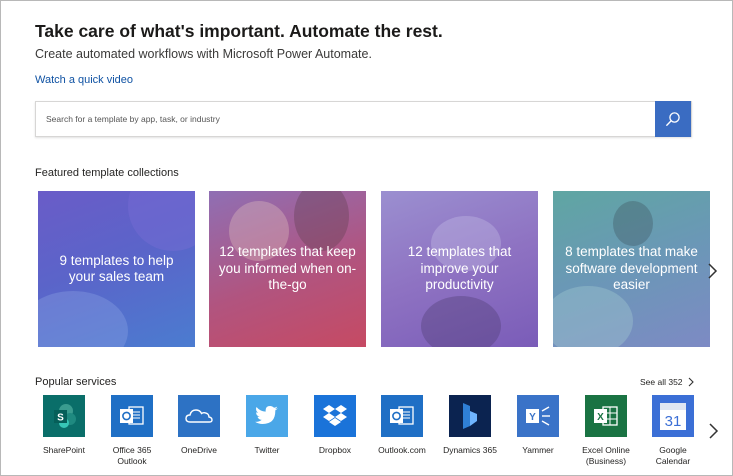 This screenshot has height=476, width=733. What do you see at coordinates (402, 450) in the screenshot?
I see `service-label: Outlook.com` at bounding box center [402, 450].